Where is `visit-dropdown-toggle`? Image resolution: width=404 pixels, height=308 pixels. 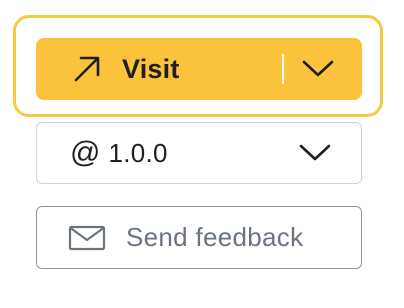 visit-dropdown-toggle is located at coordinates (332, 69).